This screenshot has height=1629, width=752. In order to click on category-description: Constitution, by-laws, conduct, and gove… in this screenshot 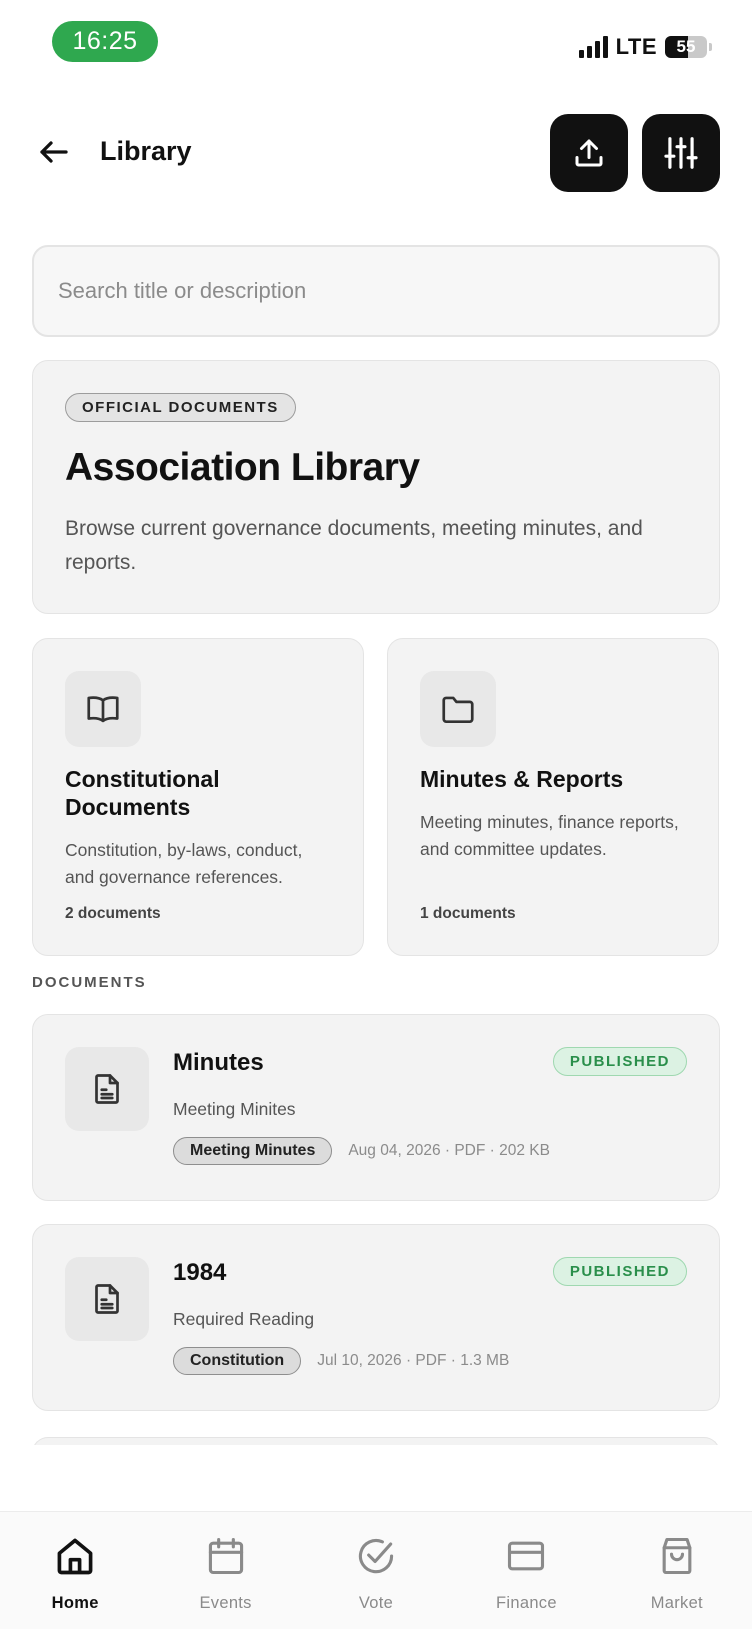, I will do `click(184, 863)`.